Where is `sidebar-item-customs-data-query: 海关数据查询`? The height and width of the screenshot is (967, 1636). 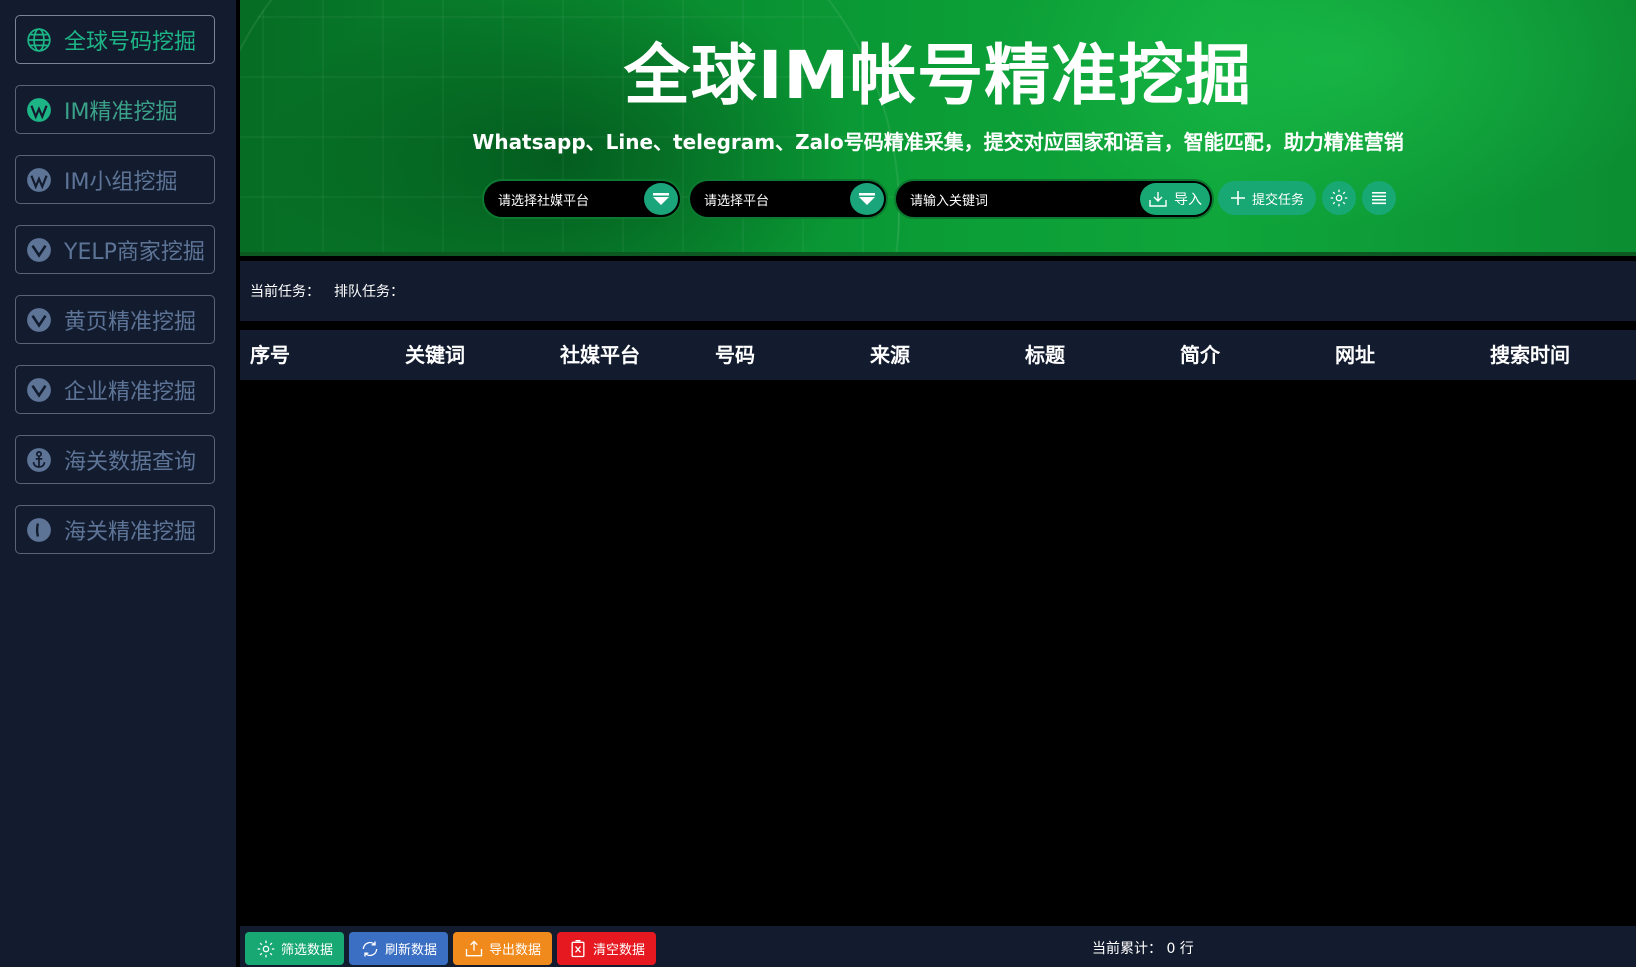
sidebar-item-customs-data-query: 海关数据查询 is located at coordinates (115, 459).